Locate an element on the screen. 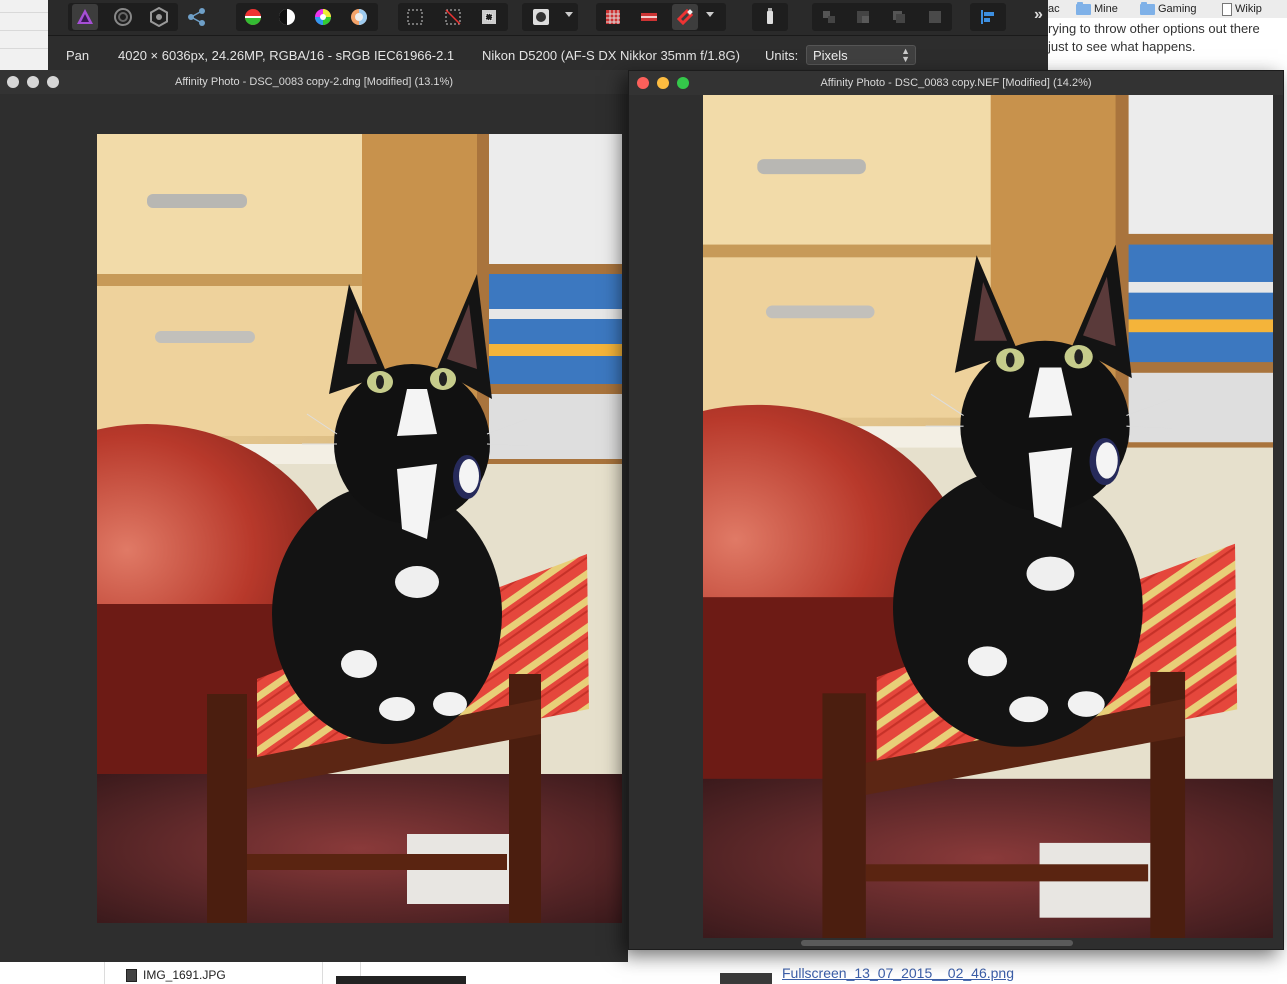  arrange-backward-icon is located at coordinates (863, 17).